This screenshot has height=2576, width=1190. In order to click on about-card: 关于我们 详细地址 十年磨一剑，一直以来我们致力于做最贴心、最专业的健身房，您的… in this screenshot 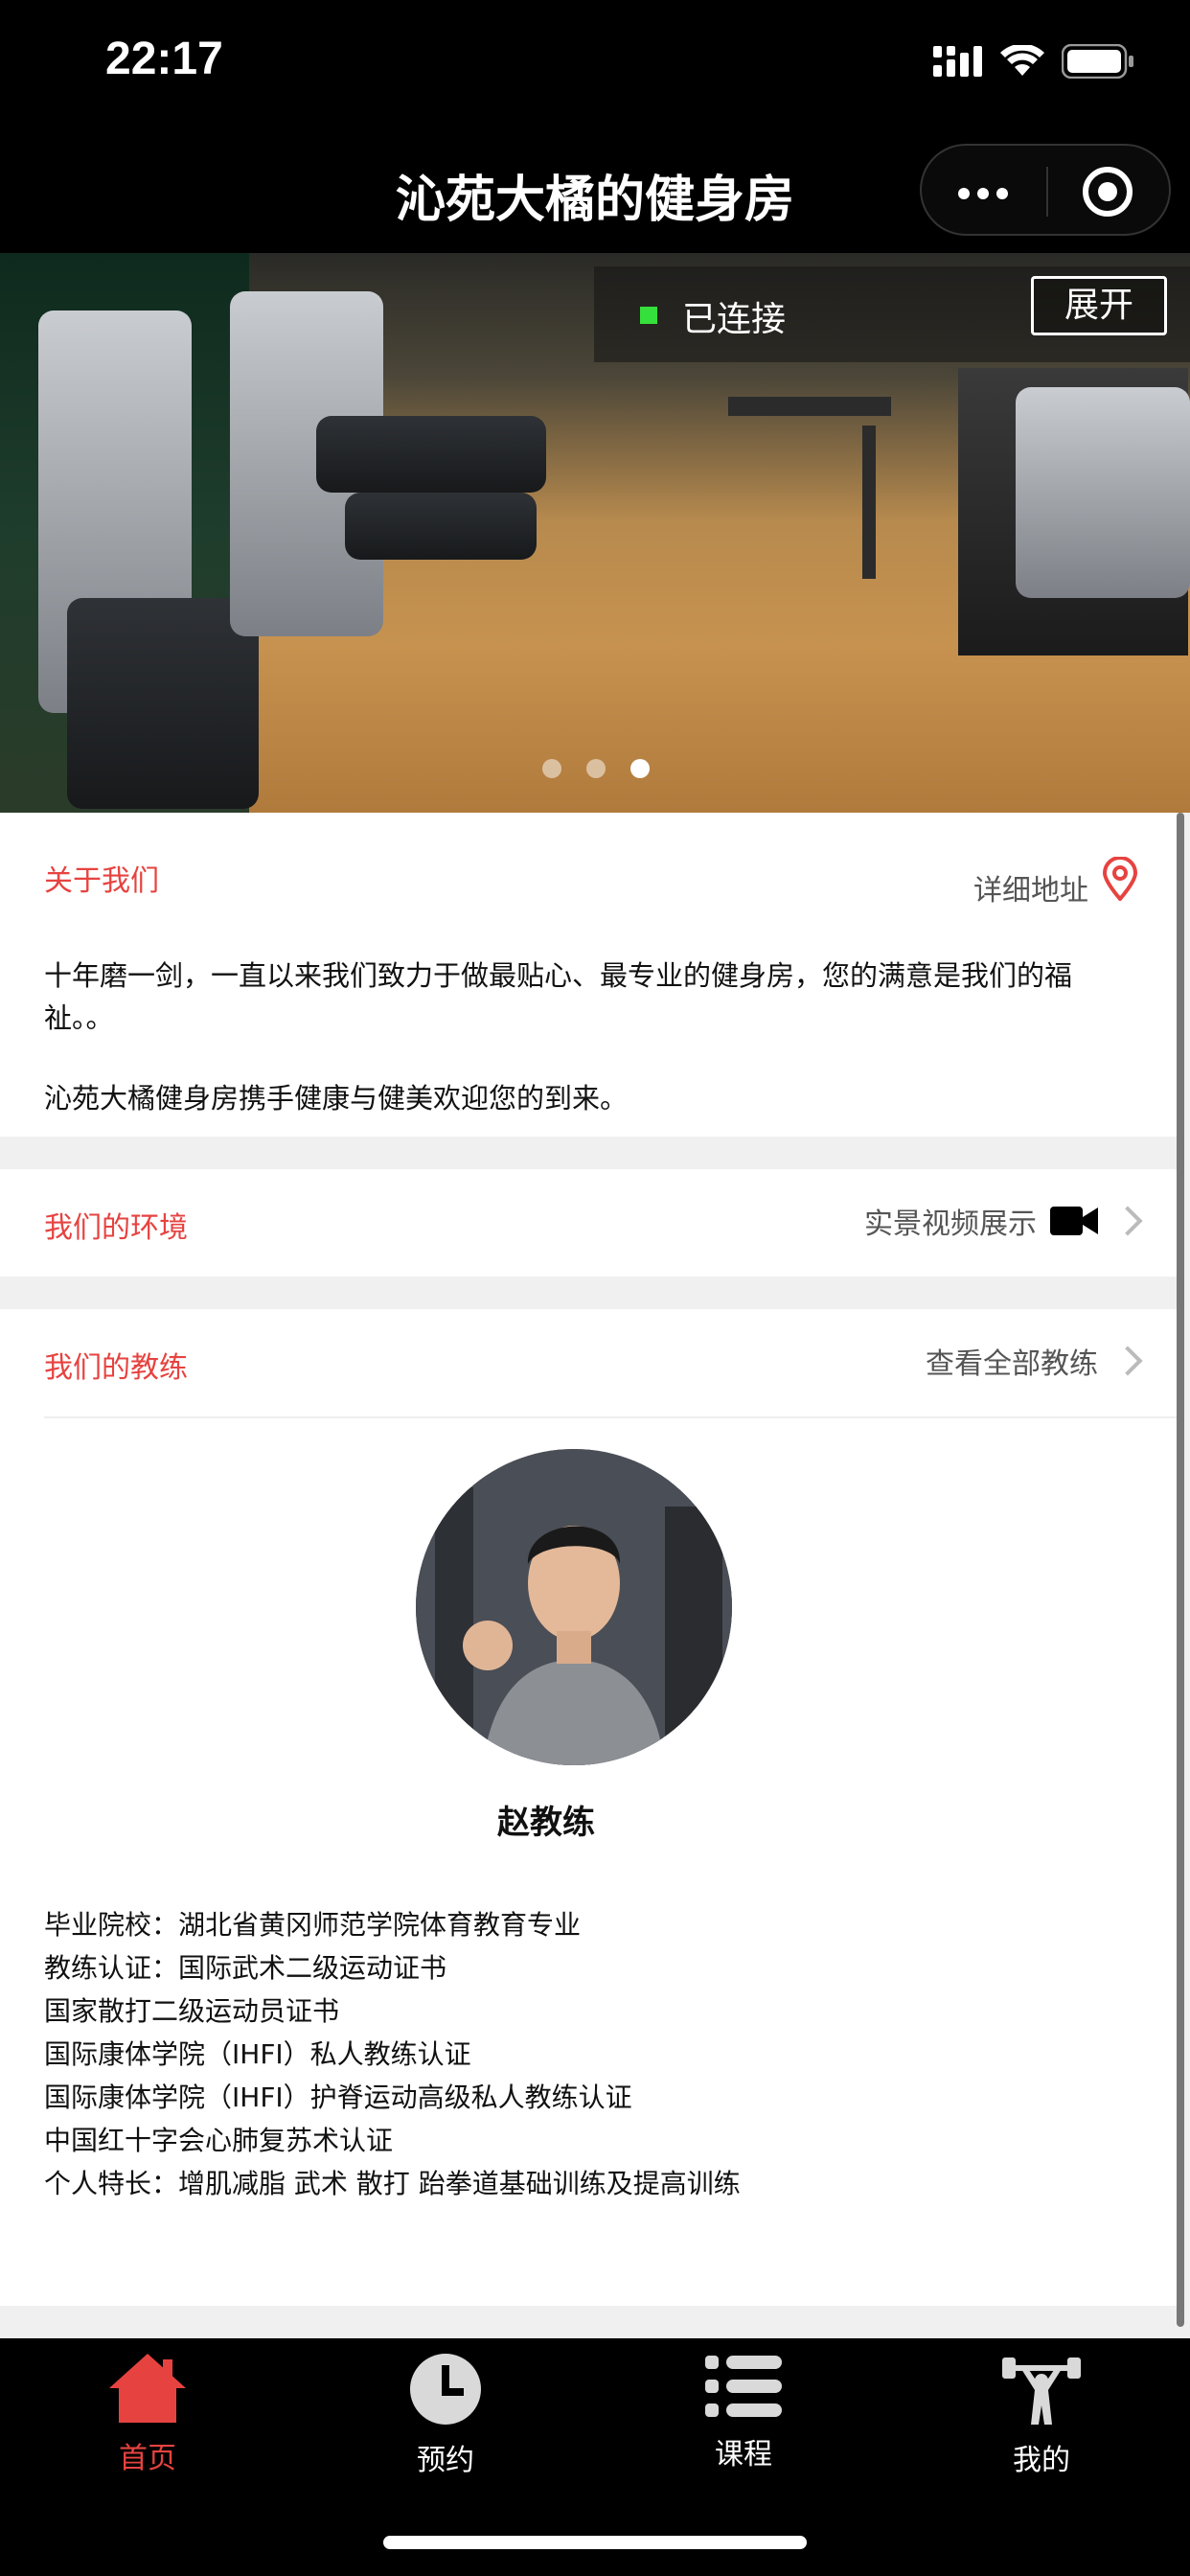, I will do `click(589, 975)`.